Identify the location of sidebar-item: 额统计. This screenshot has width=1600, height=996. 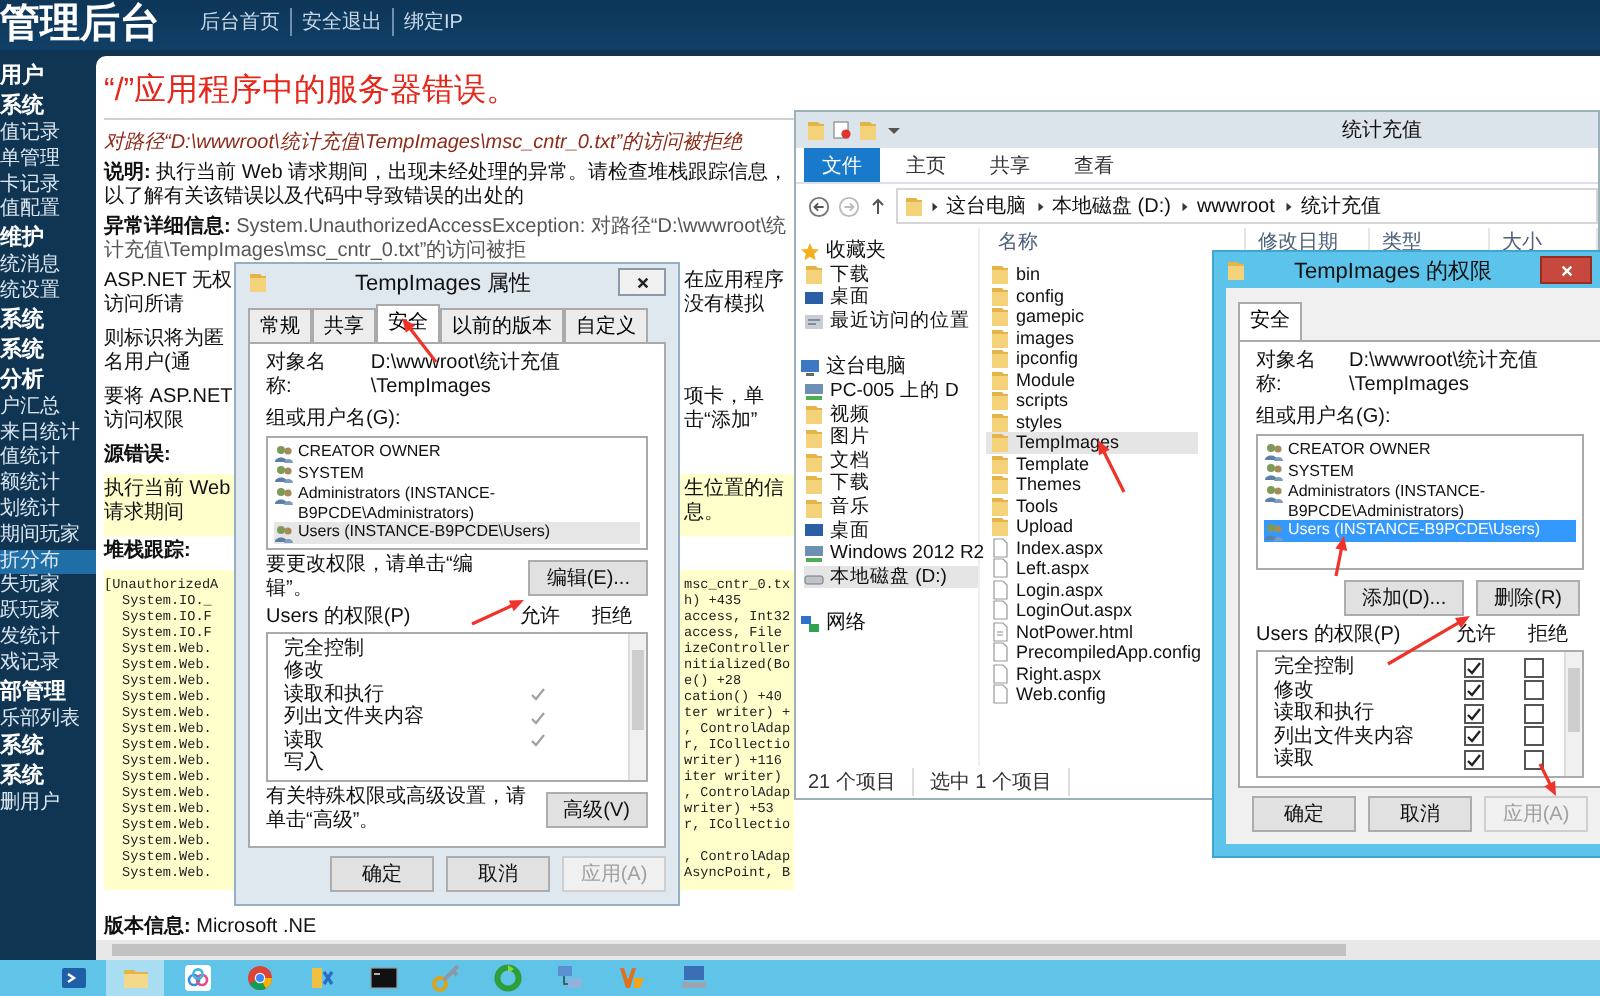
(48, 485).